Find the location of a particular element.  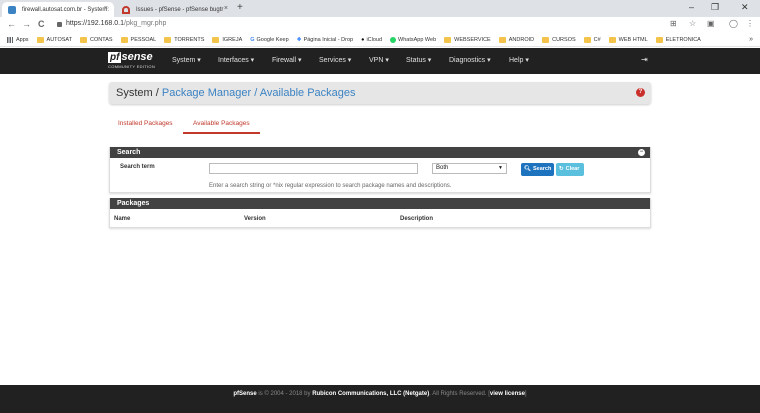

pfsense-favicon-icon is located at coordinates (12, 10).